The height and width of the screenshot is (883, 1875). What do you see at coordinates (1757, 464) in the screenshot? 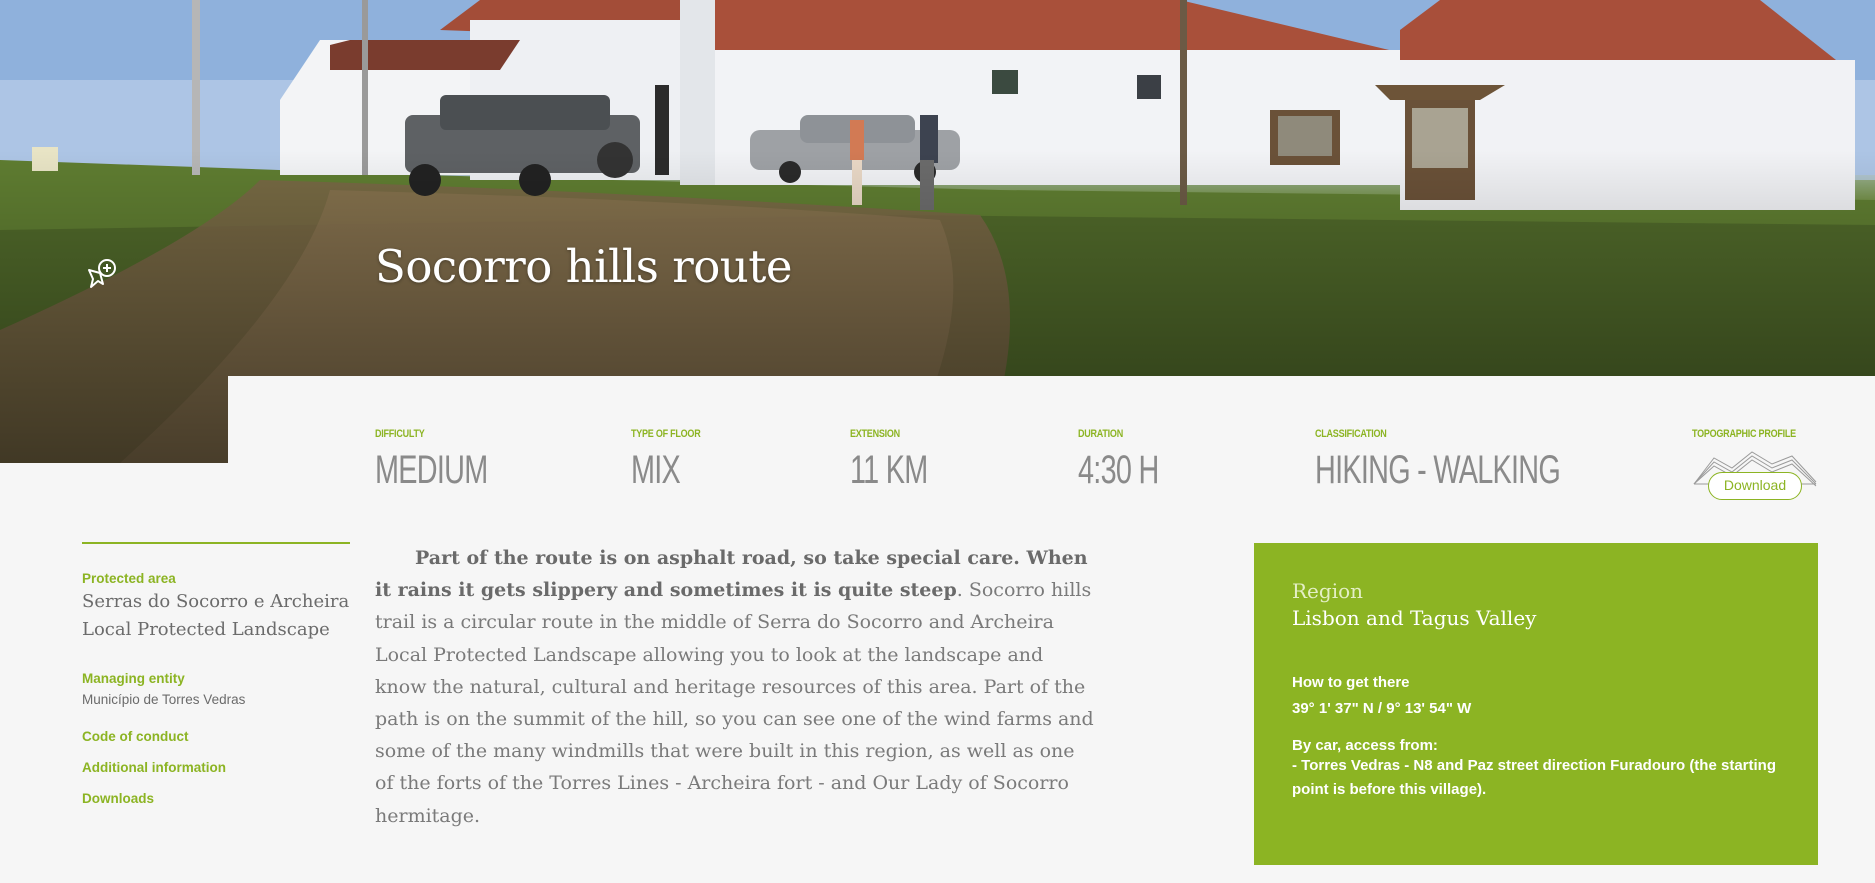
I see `topographic-profile: TOPOGRAPHIC PROFILE Download` at bounding box center [1757, 464].